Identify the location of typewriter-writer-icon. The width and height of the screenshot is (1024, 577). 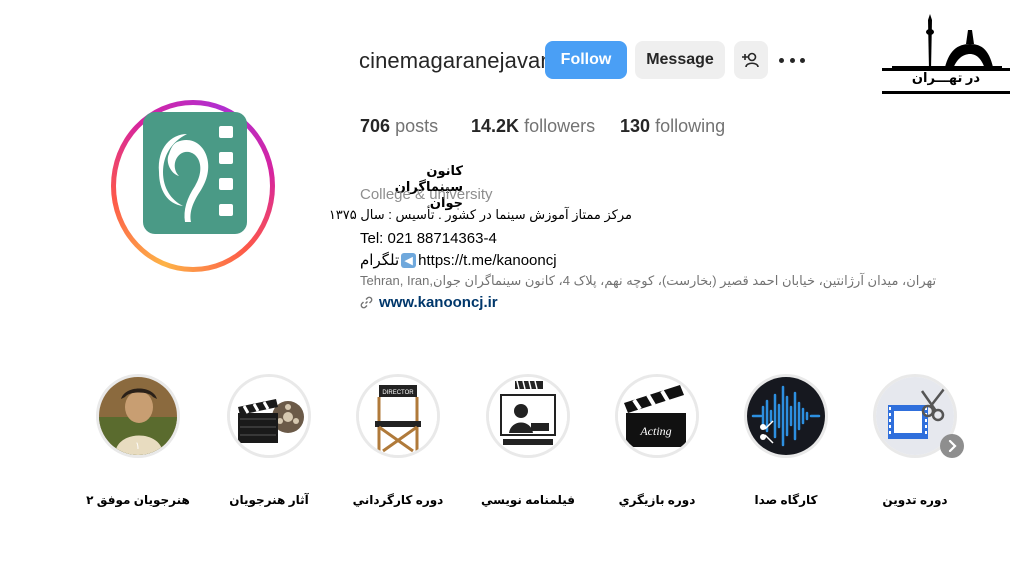
(528, 416).